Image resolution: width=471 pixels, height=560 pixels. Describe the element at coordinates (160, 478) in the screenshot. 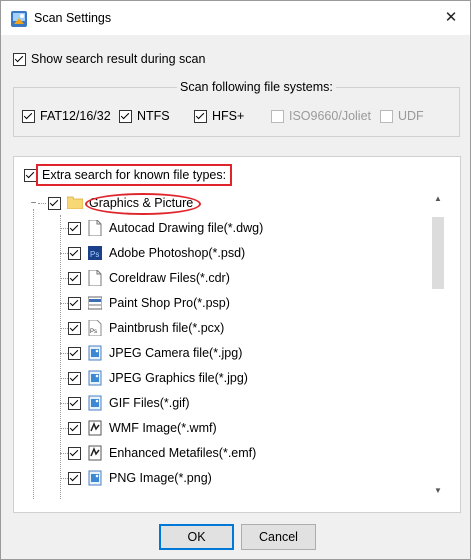

I see `file-type-label: PNG Image(*.png)` at that location.